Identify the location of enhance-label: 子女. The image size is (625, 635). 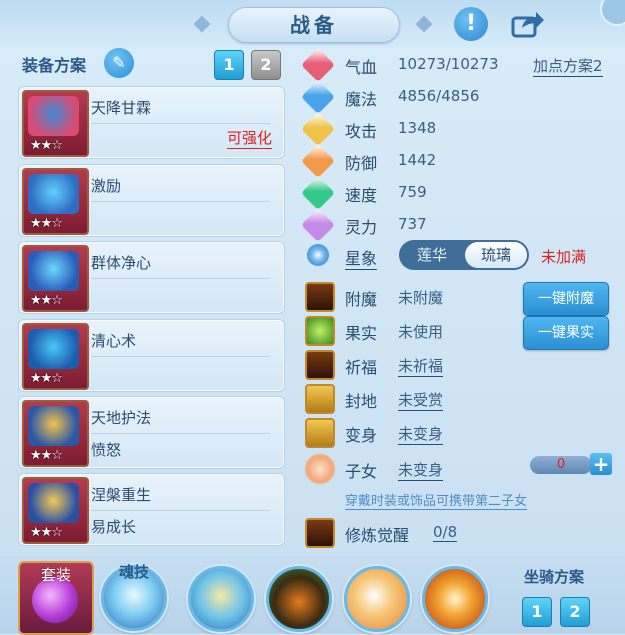
(361, 471).